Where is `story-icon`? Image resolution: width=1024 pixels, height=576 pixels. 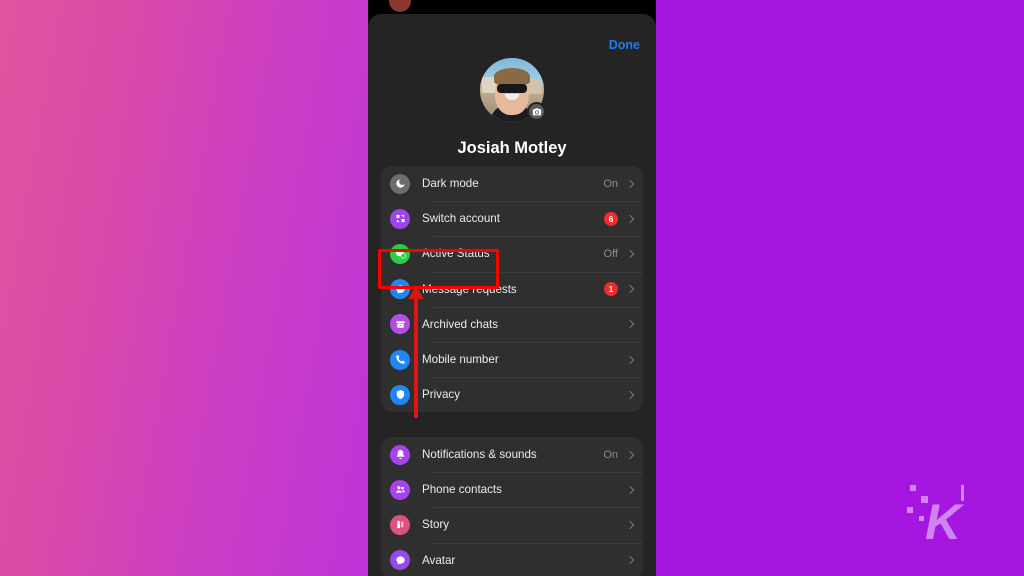 story-icon is located at coordinates (400, 524).